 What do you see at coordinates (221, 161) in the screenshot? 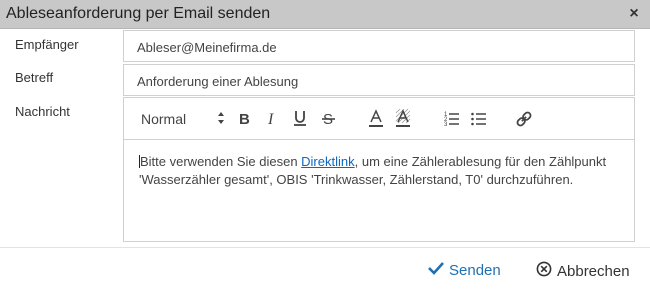
I see `message-text-before-link: Bitte verwenden Sie diesen` at bounding box center [221, 161].